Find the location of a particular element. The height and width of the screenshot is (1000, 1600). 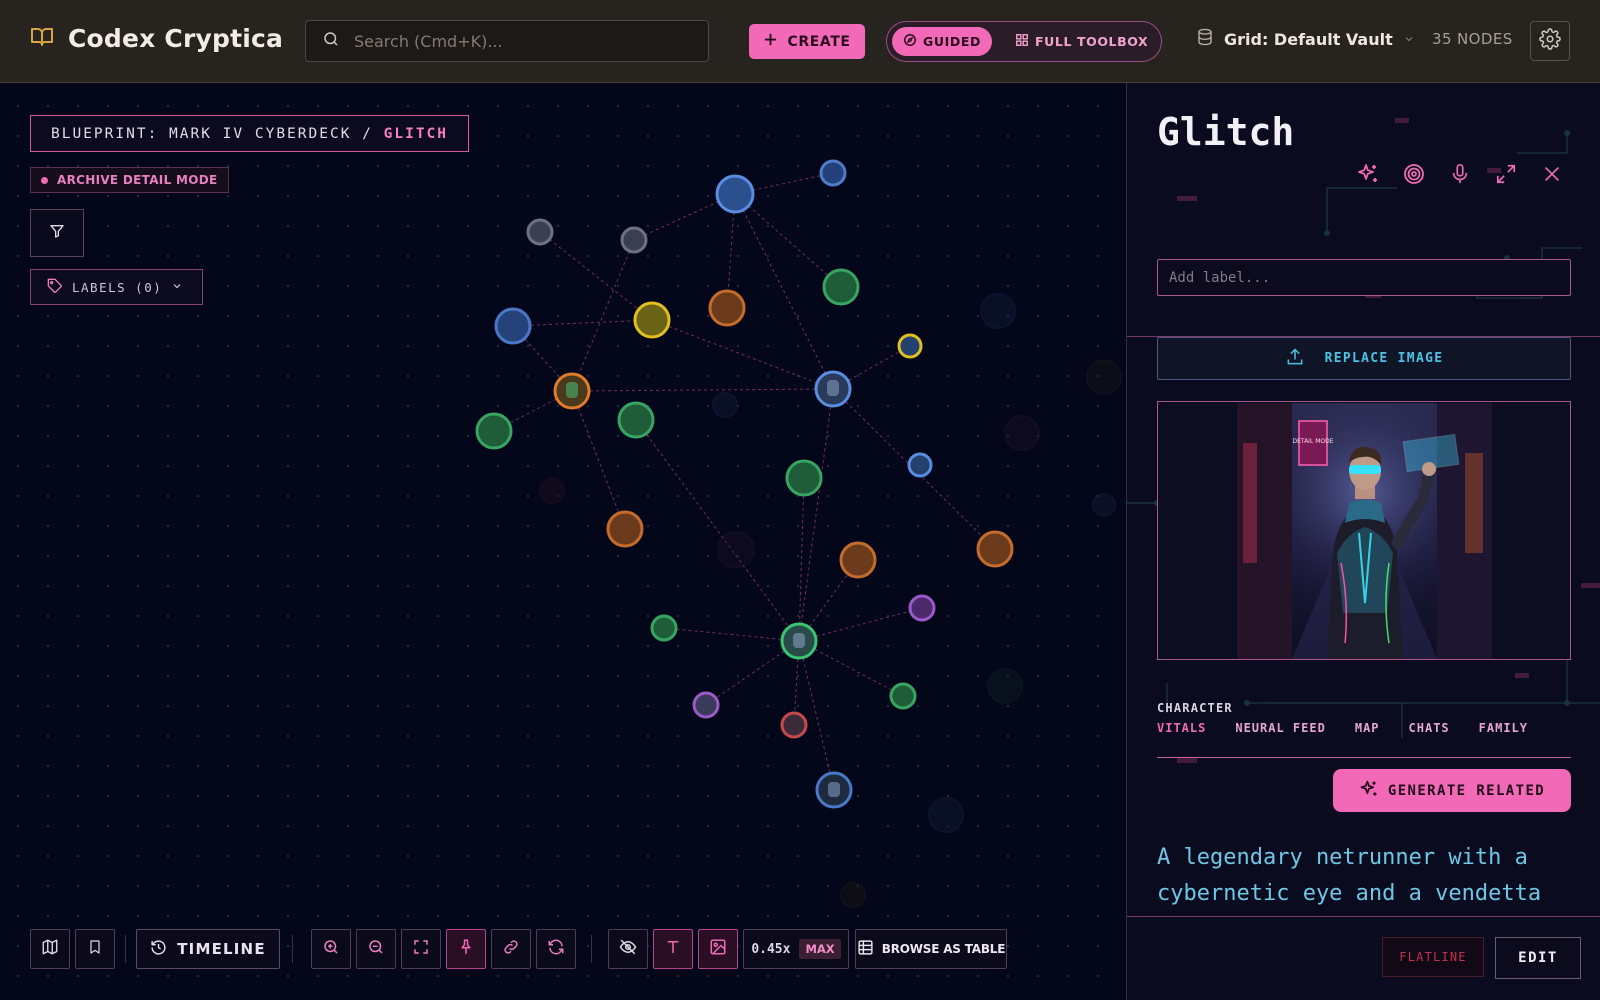

mode-toggle: GUIDED FULL TOOLBOX is located at coordinates (1024, 41).